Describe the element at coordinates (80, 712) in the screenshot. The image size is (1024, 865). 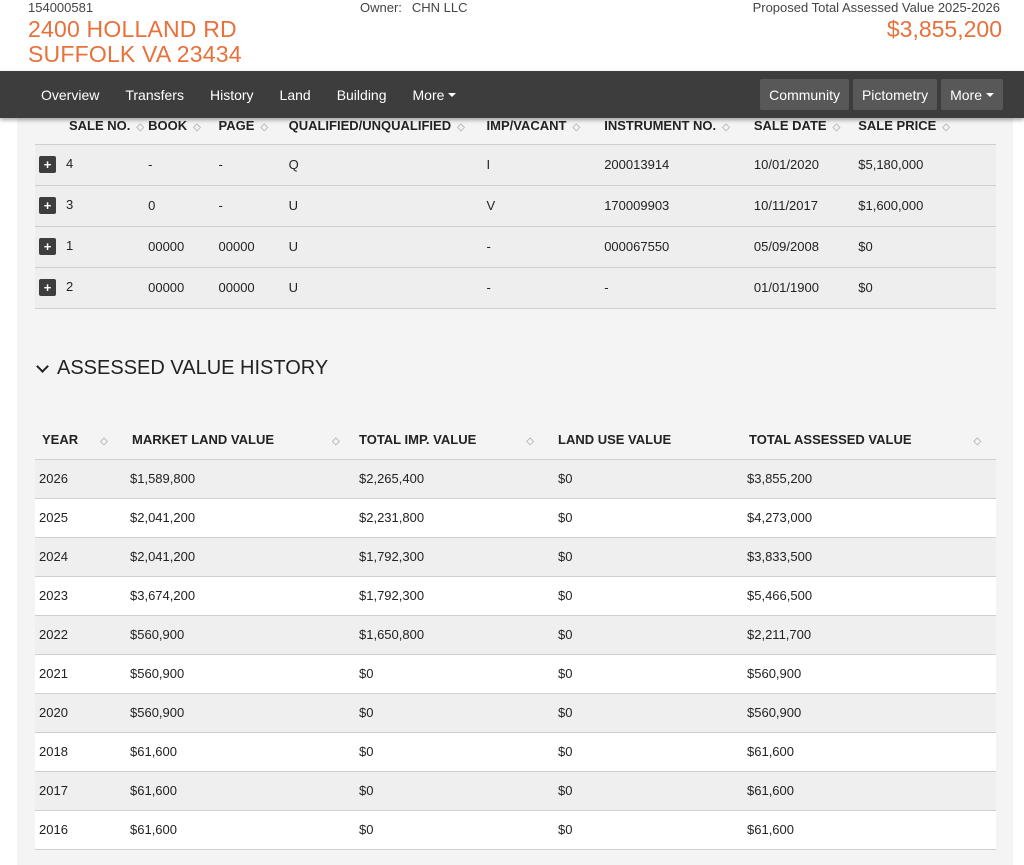
I see `year-cell: 2020` at that location.